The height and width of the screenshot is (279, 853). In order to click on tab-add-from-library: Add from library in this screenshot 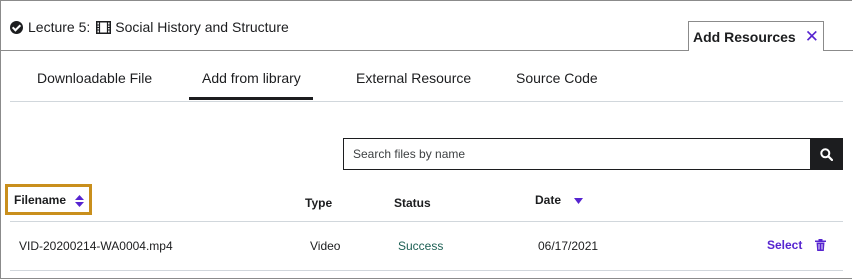, I will do `click(251, 78)`.